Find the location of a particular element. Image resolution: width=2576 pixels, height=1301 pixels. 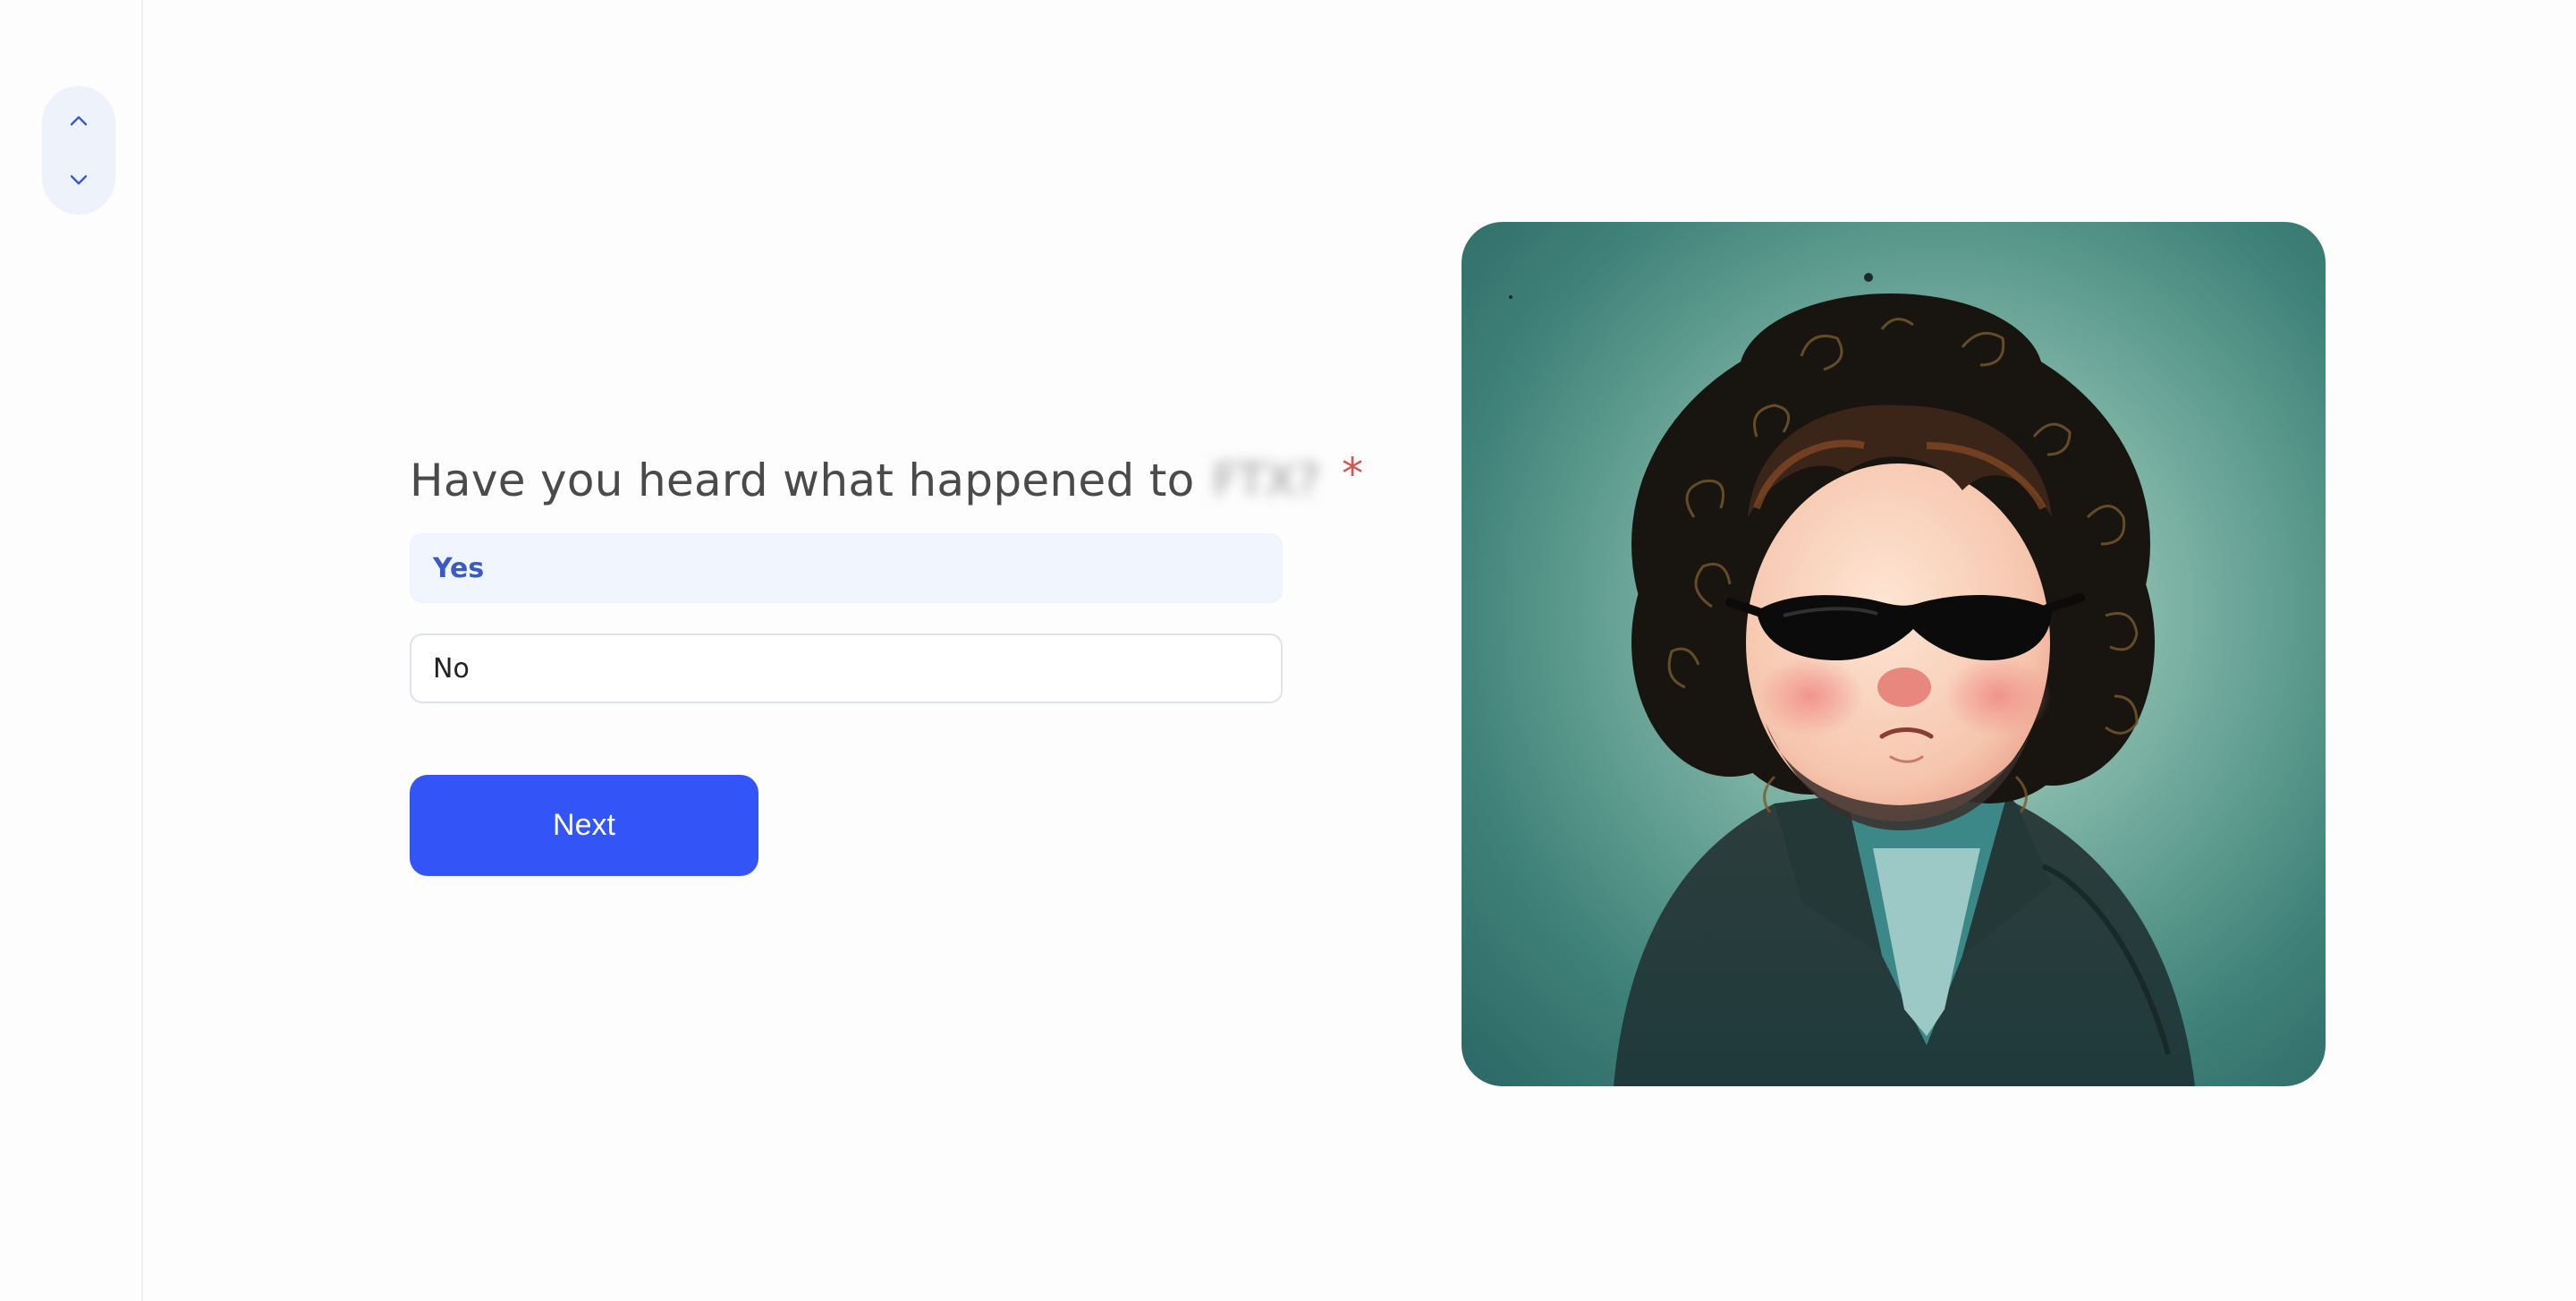

question-title: Have you heard what happened to FTX? * is located at coordinates (886, 474).